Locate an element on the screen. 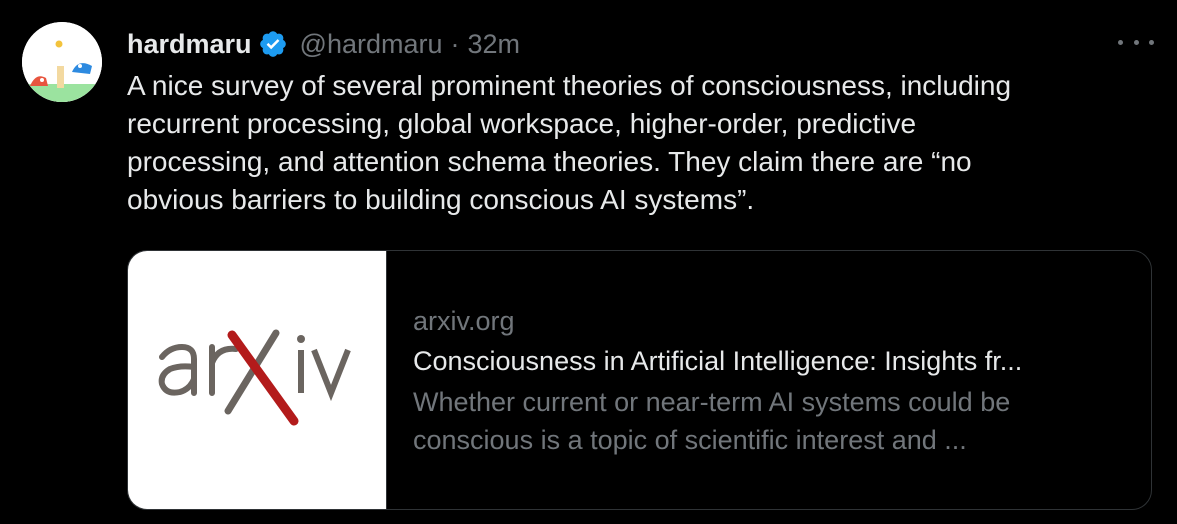 This screenshot has height=524, width=1177. arxiv-logo is located at coordinates (254, 377).